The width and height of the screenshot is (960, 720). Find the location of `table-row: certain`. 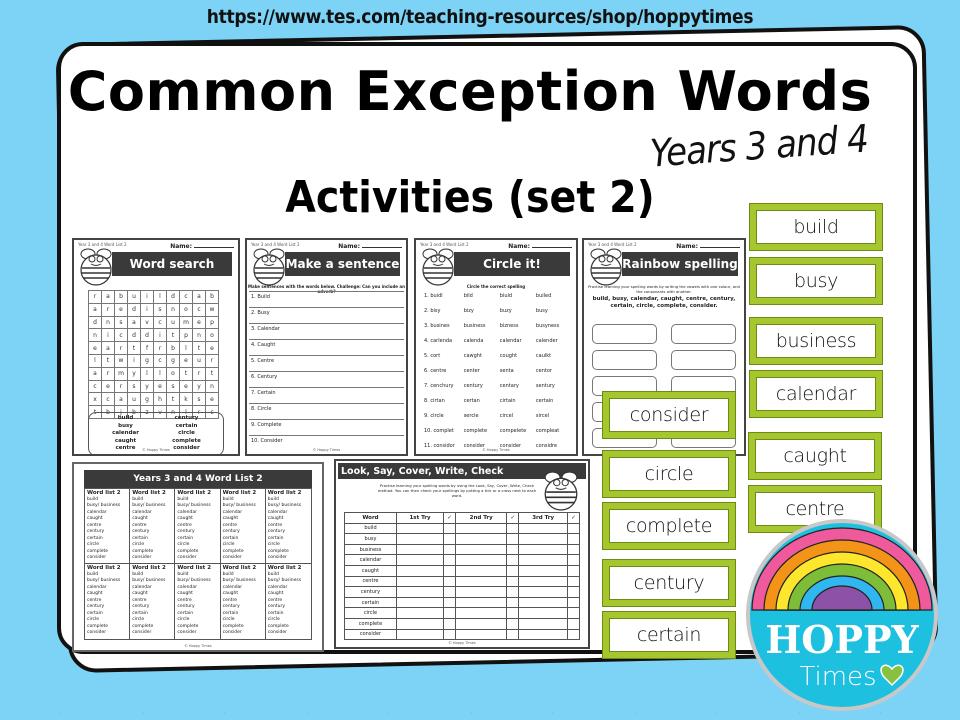

table-row: certain is located at coordinates (462, 602).